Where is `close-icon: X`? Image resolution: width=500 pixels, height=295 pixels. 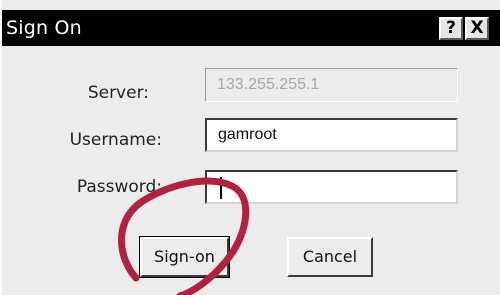
close-icon: X is located at coordinates (477, 28).